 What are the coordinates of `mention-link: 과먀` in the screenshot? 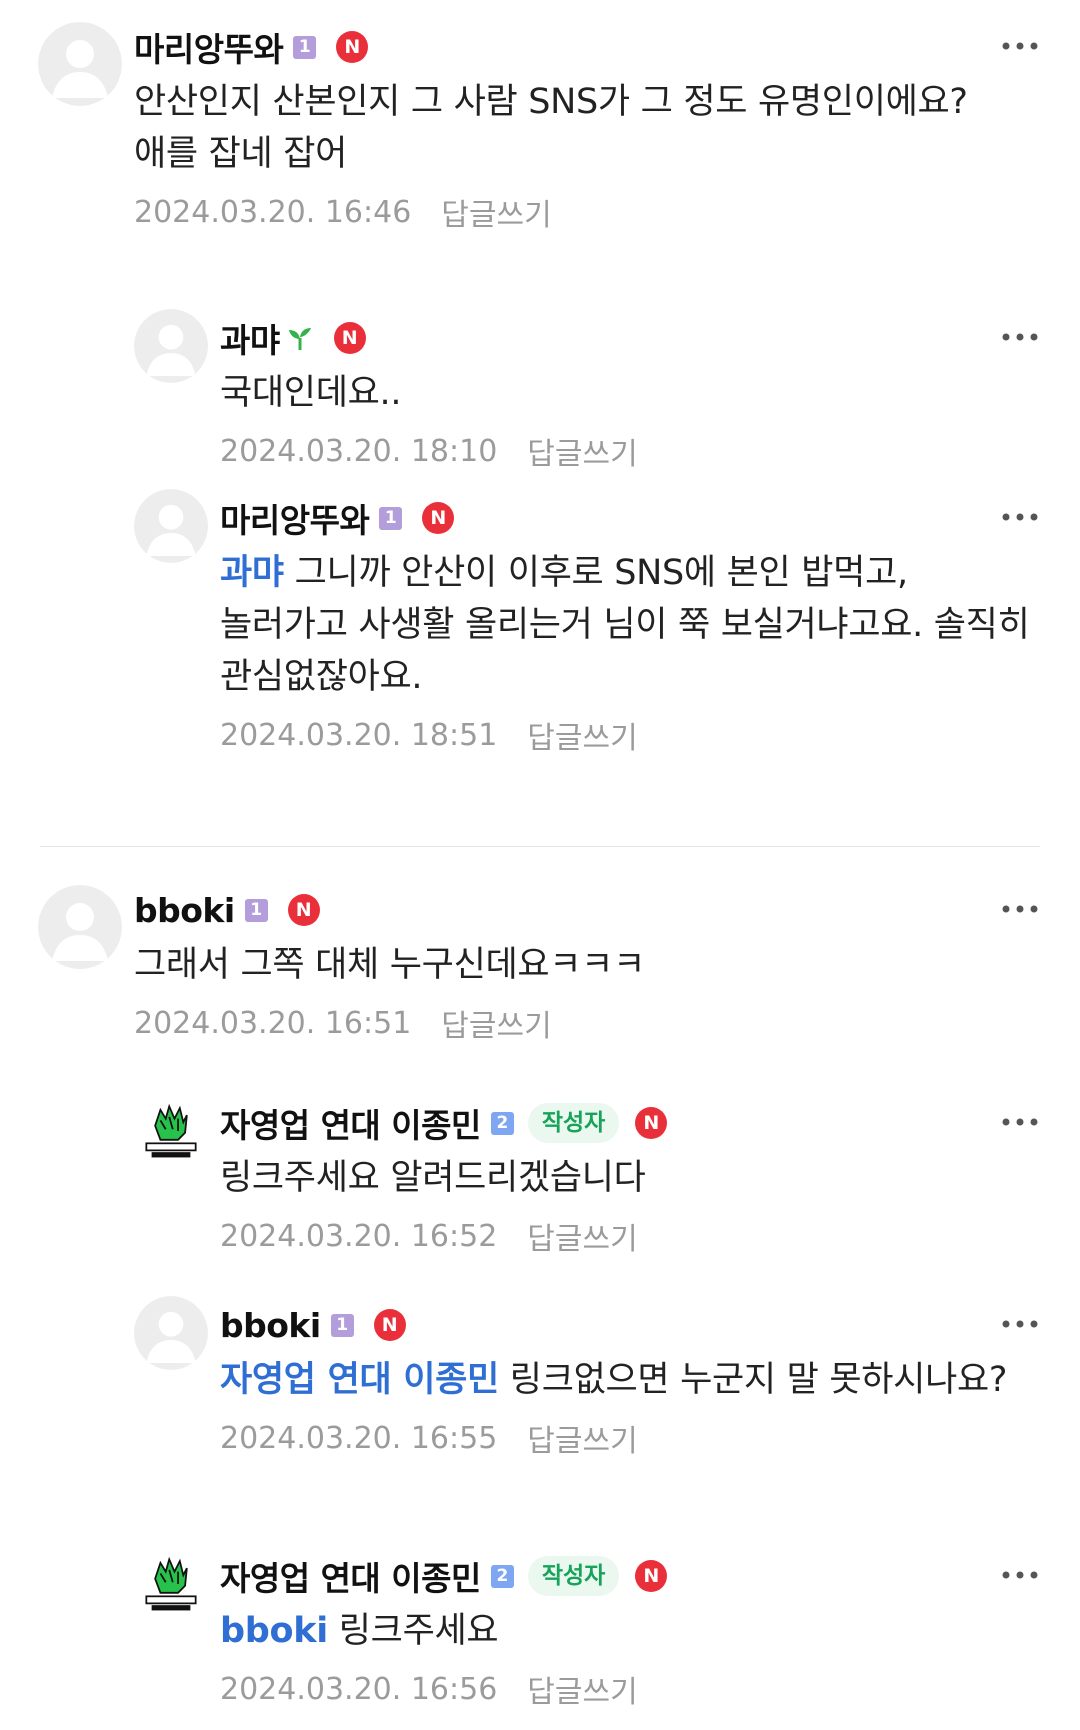 It's located at (252, 573).